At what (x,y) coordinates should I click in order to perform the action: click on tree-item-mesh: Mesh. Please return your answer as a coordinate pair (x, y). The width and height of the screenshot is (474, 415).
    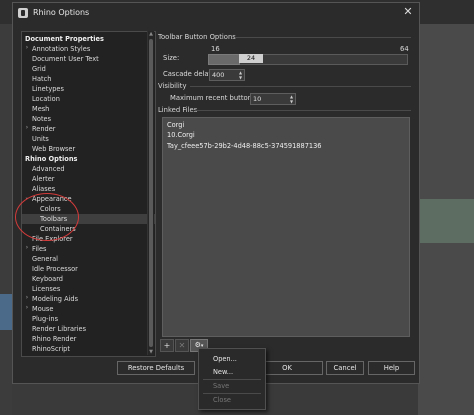
    Looking at the image, I should click on (40, 109).